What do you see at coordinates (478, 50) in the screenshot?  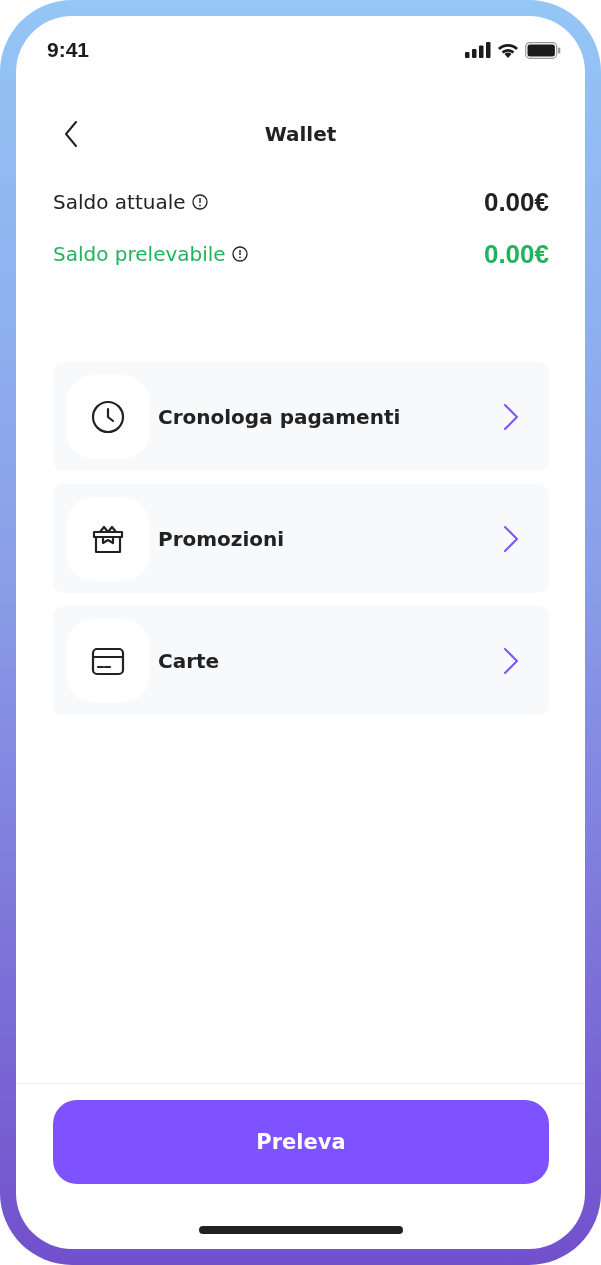 I see `signal-icon` at bounding box center [478, 50].